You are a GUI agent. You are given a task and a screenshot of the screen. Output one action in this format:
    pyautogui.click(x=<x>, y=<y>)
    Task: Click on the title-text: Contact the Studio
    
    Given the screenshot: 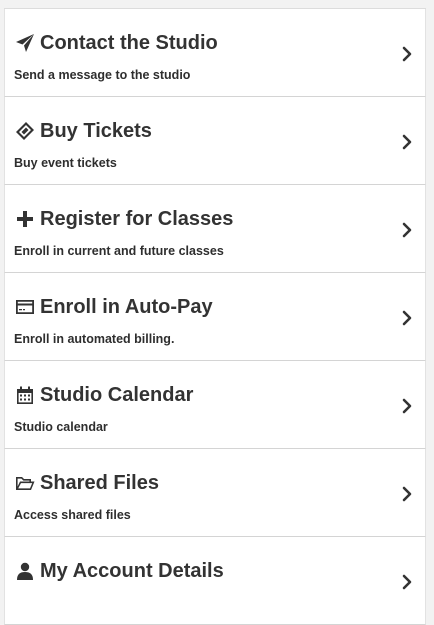 What is the action you would take?
    pyautogui.click(x=129, y=42)
    